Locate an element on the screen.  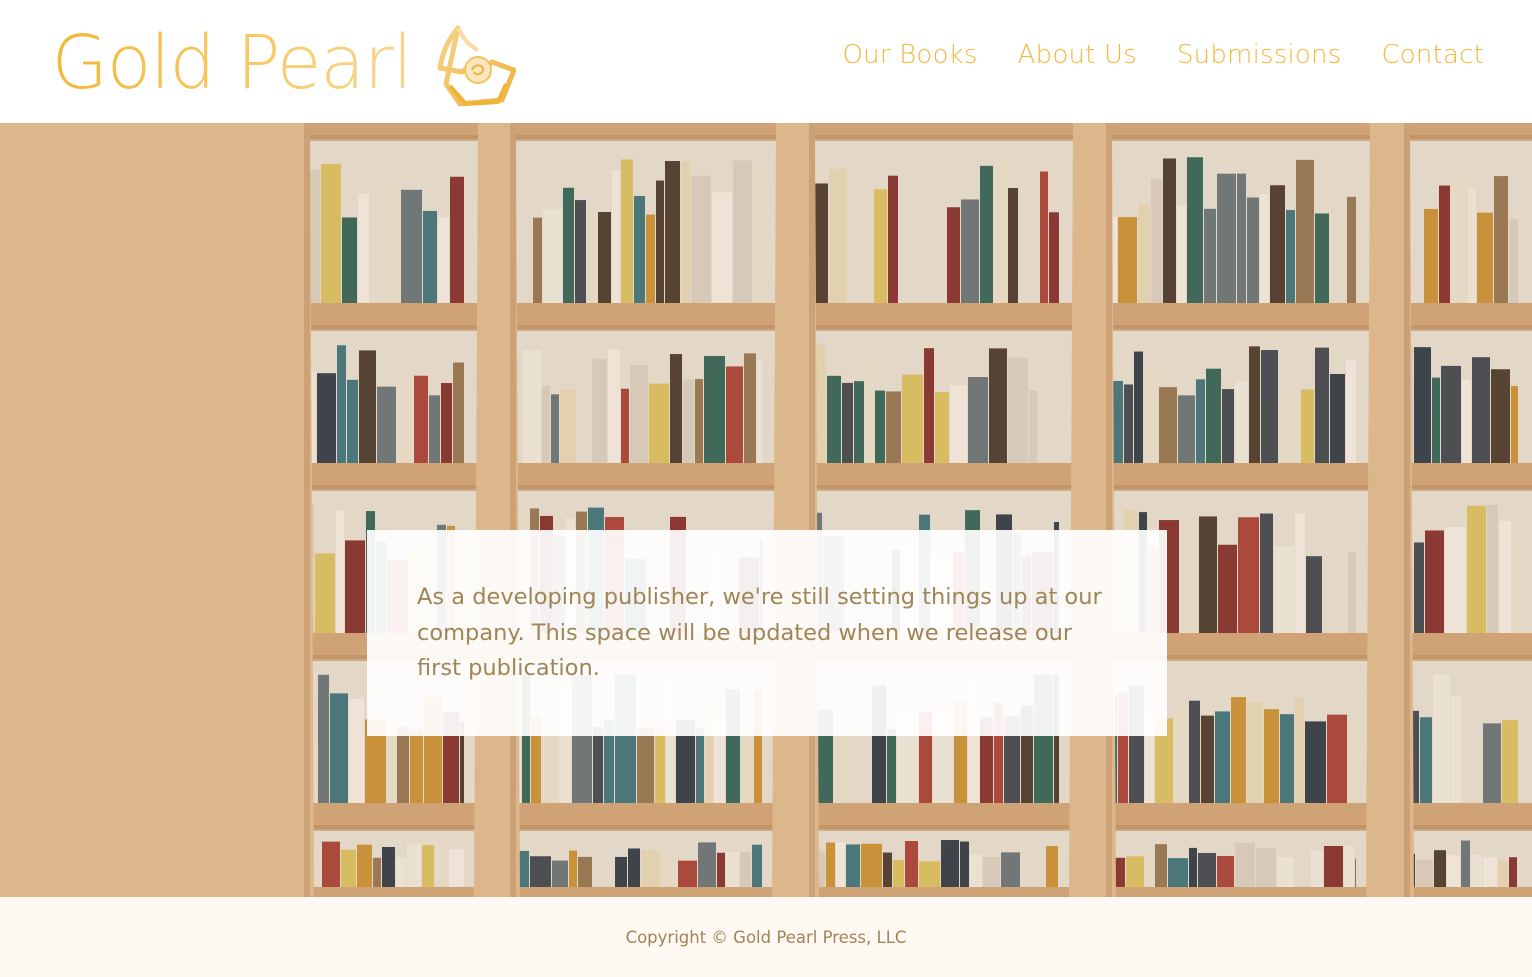
copyright-text: Copyright © Gold Pearl Press, LLC is located at coordinates (766, 937).